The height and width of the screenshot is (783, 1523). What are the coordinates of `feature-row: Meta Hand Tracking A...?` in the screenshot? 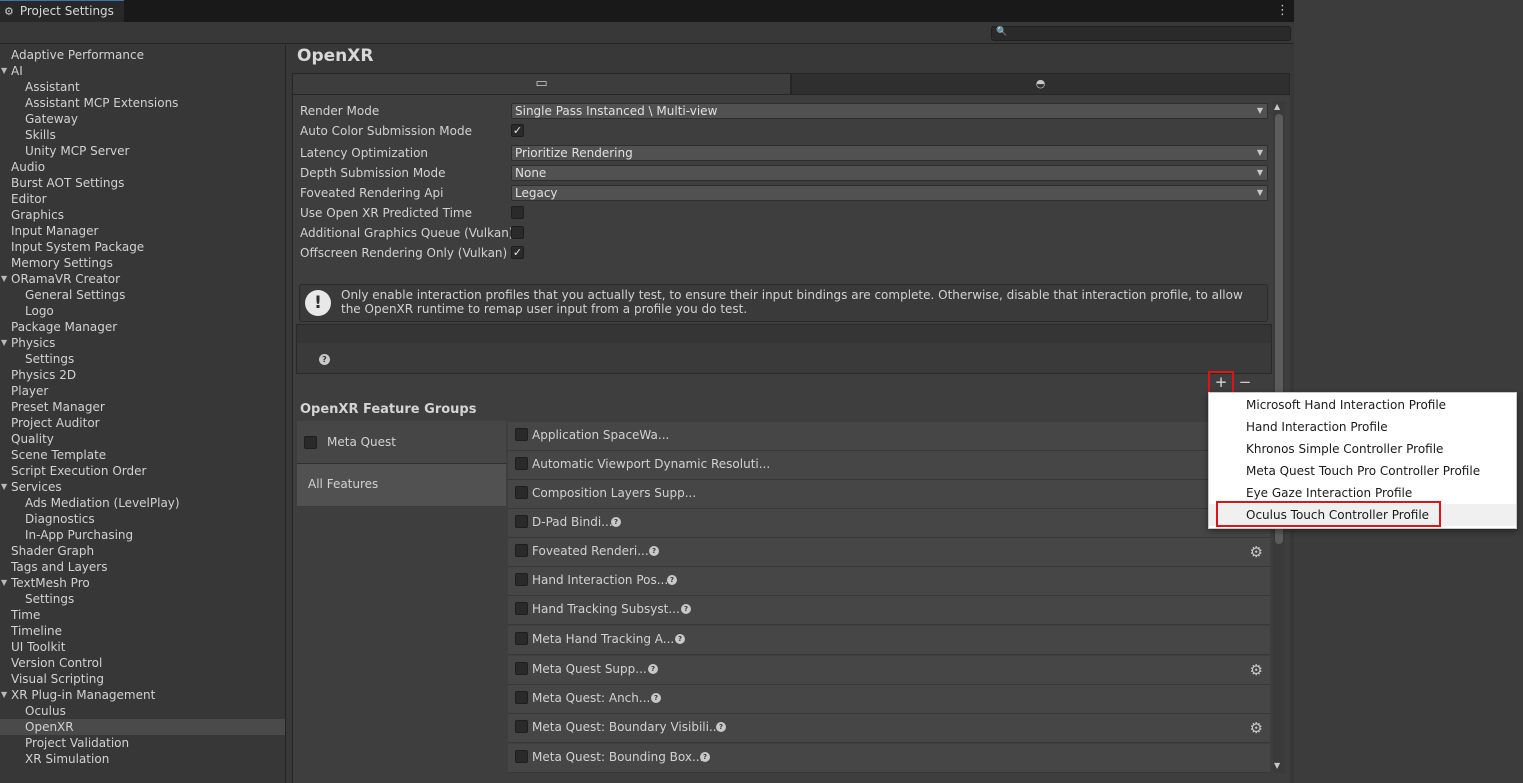 It's located at (889, 640).